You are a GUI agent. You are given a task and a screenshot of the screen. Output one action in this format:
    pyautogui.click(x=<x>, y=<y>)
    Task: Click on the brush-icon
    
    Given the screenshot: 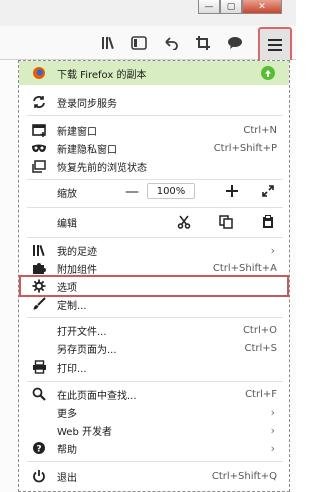 What is the action you would take?
    pyautogui.click(x=39, y=304)
    